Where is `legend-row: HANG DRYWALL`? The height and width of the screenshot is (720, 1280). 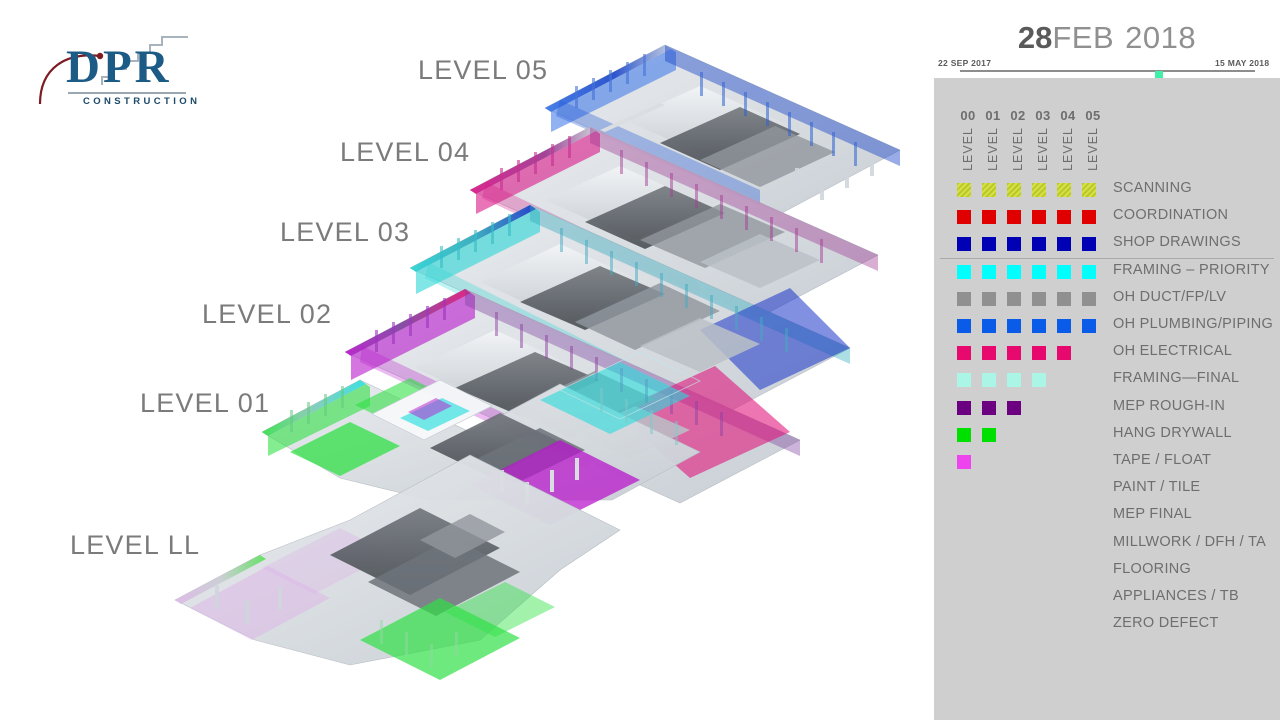 legend-row: HANG DRYWALL is located at coordinates (616, 440).